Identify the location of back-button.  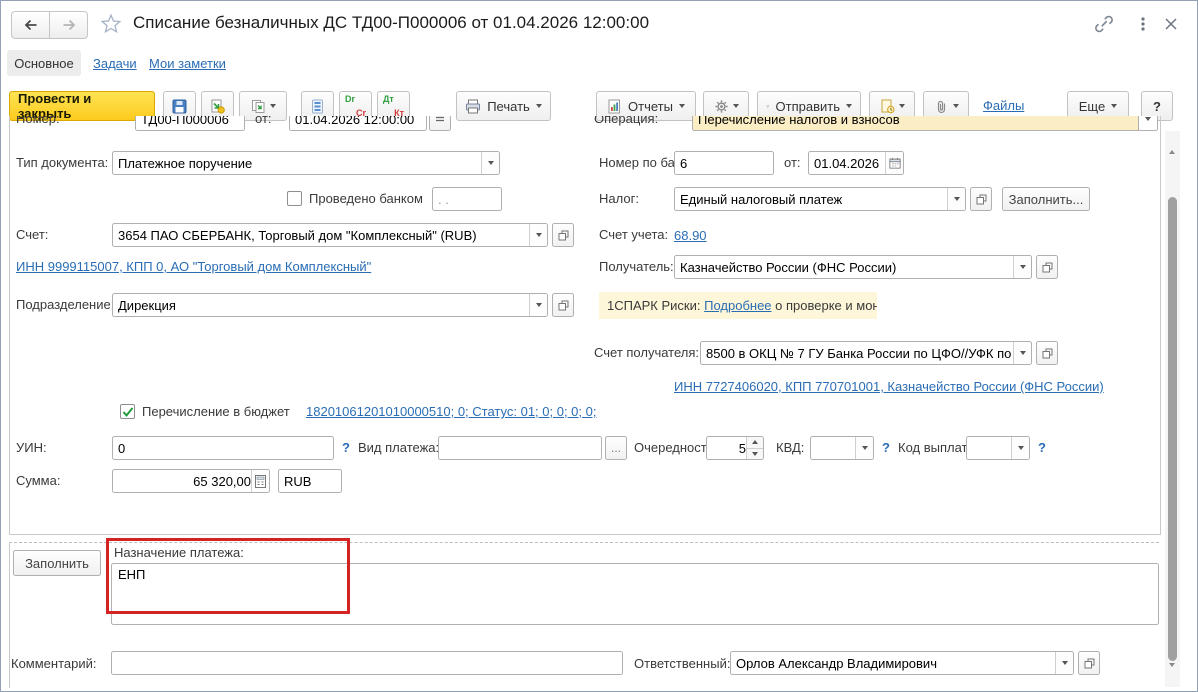
(30, 25).